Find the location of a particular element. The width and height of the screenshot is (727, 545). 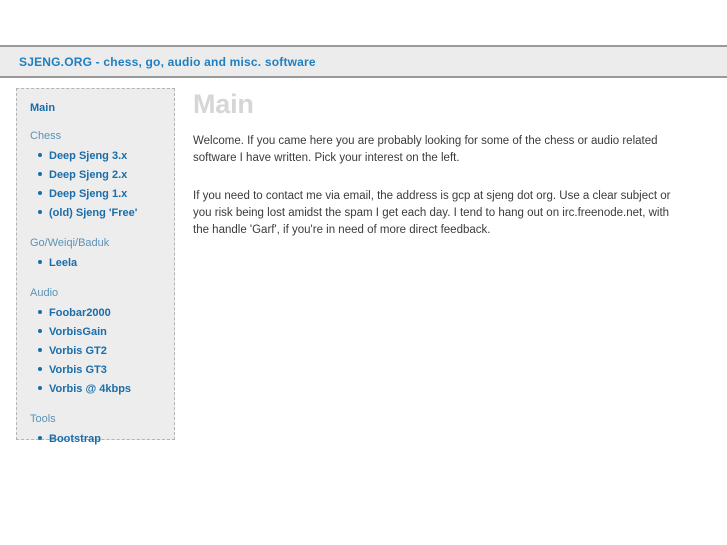

list-item: Vorbis @ 4kbps is located at coordinates (95, 388).